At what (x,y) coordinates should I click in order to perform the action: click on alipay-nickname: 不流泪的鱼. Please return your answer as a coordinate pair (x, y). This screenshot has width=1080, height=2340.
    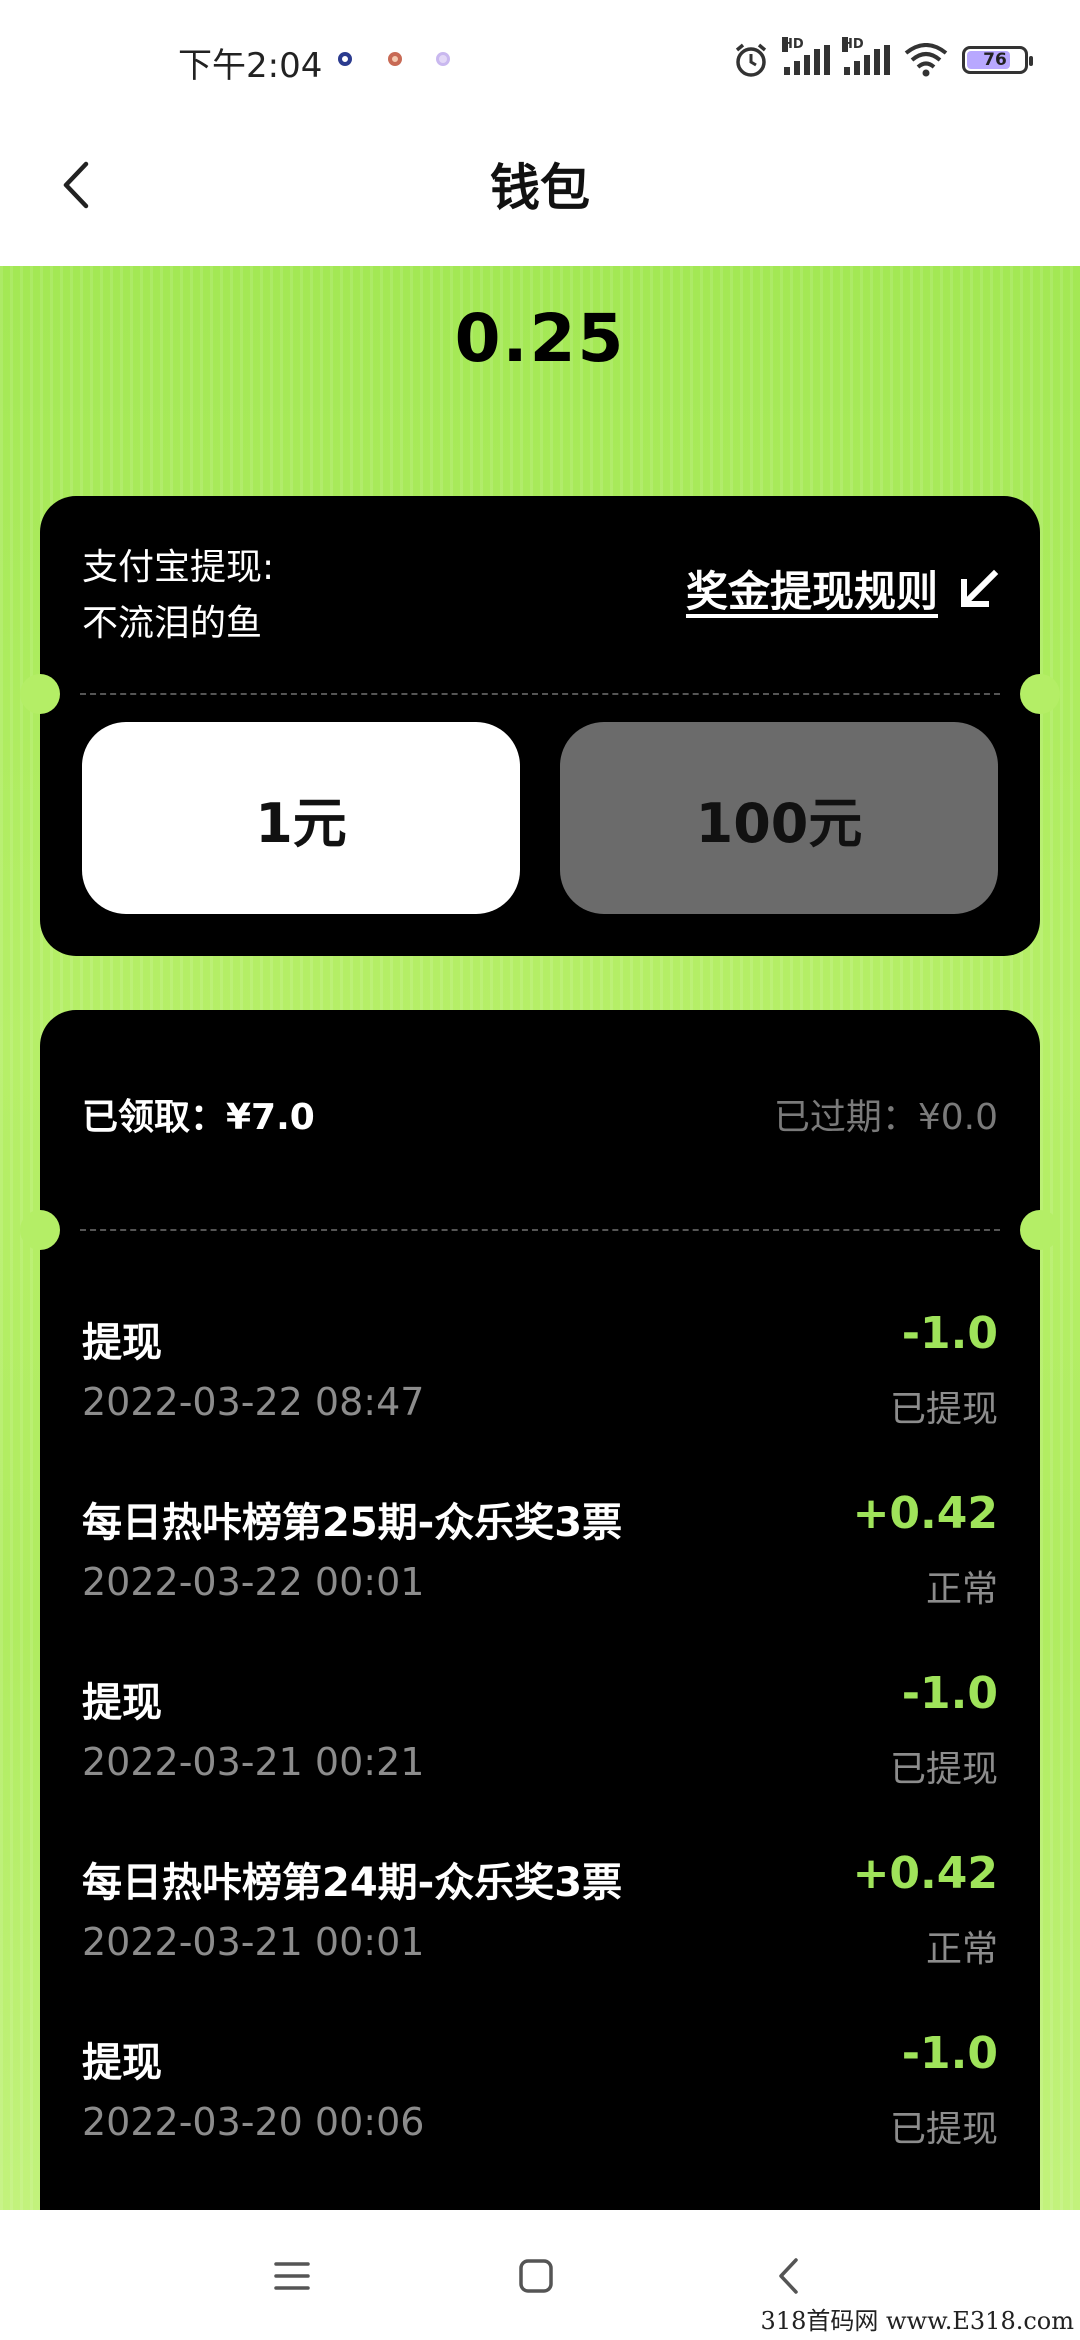
    Looking at the image, I should click on (172, 623).